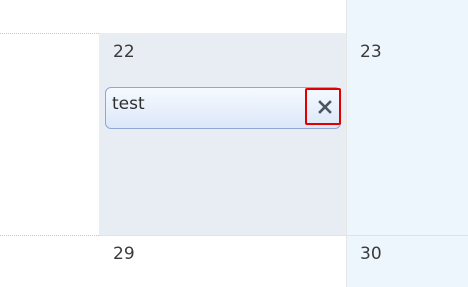 The image size is (468, 287). What do you see at coordinates (124, 254) in the screenshot?
I see `day-number-29: 29` at bounding box center [124, 254].